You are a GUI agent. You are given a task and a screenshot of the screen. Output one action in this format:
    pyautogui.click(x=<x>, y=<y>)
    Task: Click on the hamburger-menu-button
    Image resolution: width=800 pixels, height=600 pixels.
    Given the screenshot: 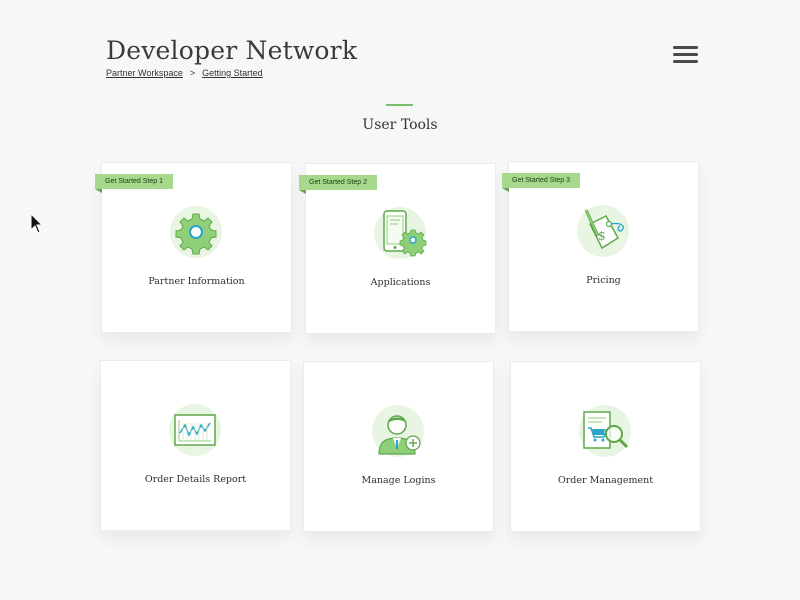 What is the action you would take?
    pyautogui.click(x=685, y=55)
    